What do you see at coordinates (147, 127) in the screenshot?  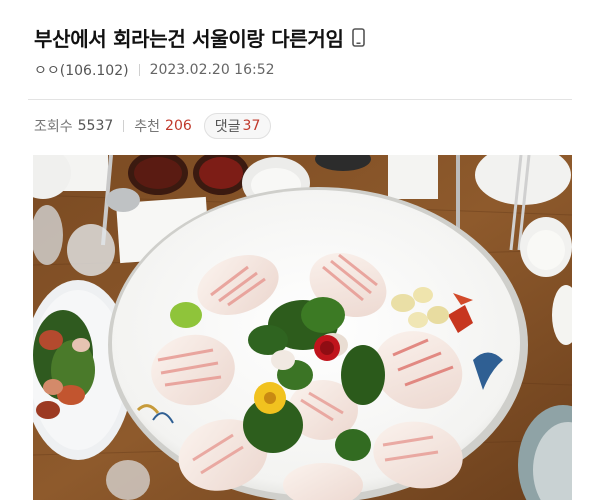 I see `recommend-label: 추천` at bounding box center [147, 127].